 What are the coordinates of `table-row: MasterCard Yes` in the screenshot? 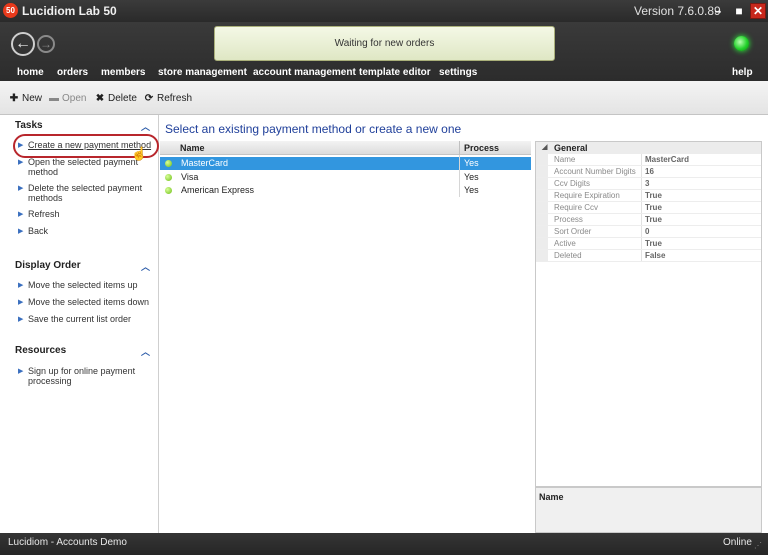 It's located at (345, 163).